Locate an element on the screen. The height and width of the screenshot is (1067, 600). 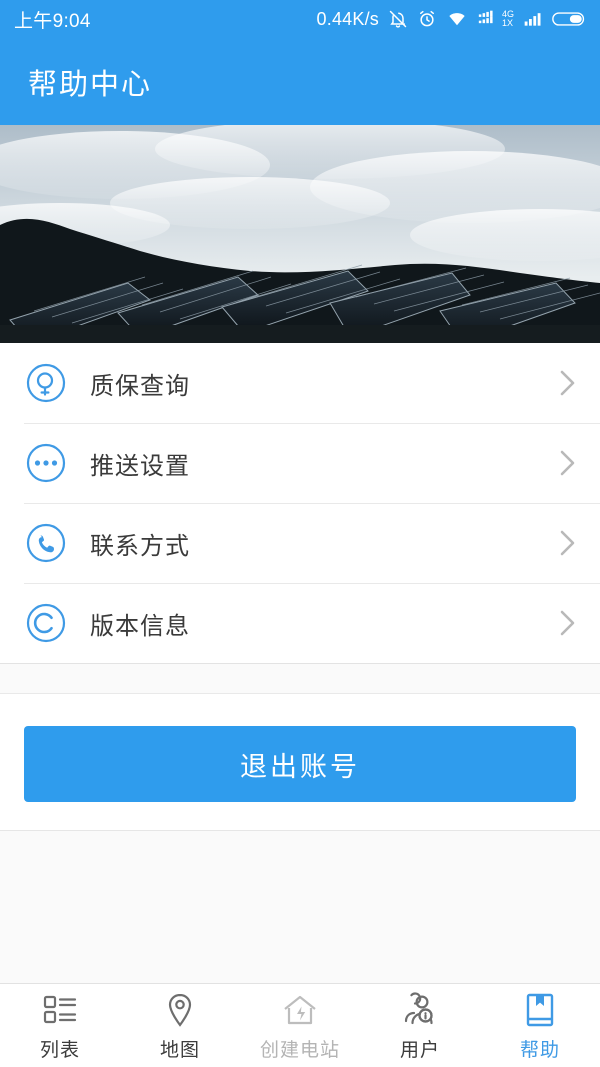
signal-2-icon is located at coordinates (532, 19).